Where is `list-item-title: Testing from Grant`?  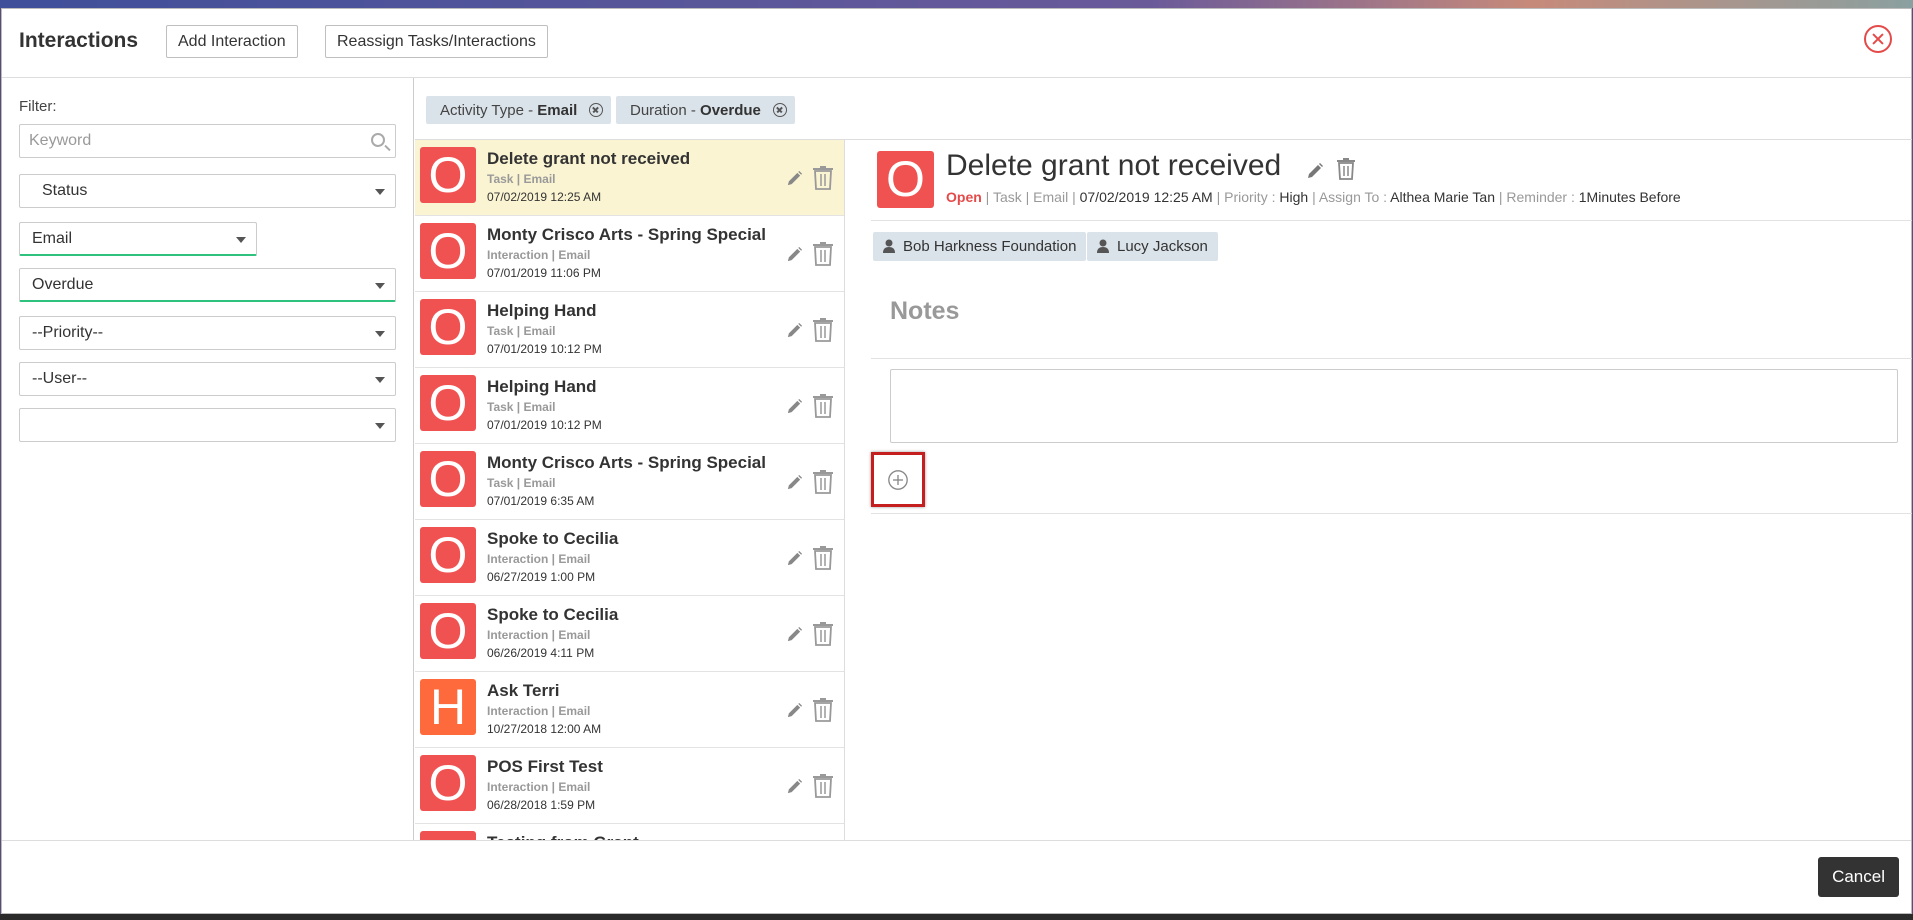 list-item-title: Testing from Grant is located at coordinates (563, 836).